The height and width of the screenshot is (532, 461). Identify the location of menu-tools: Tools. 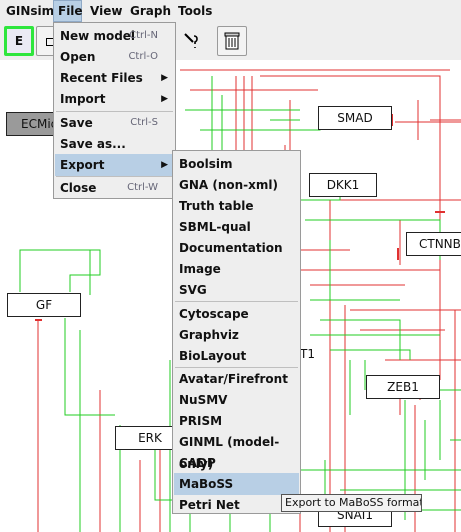
(195, 11).